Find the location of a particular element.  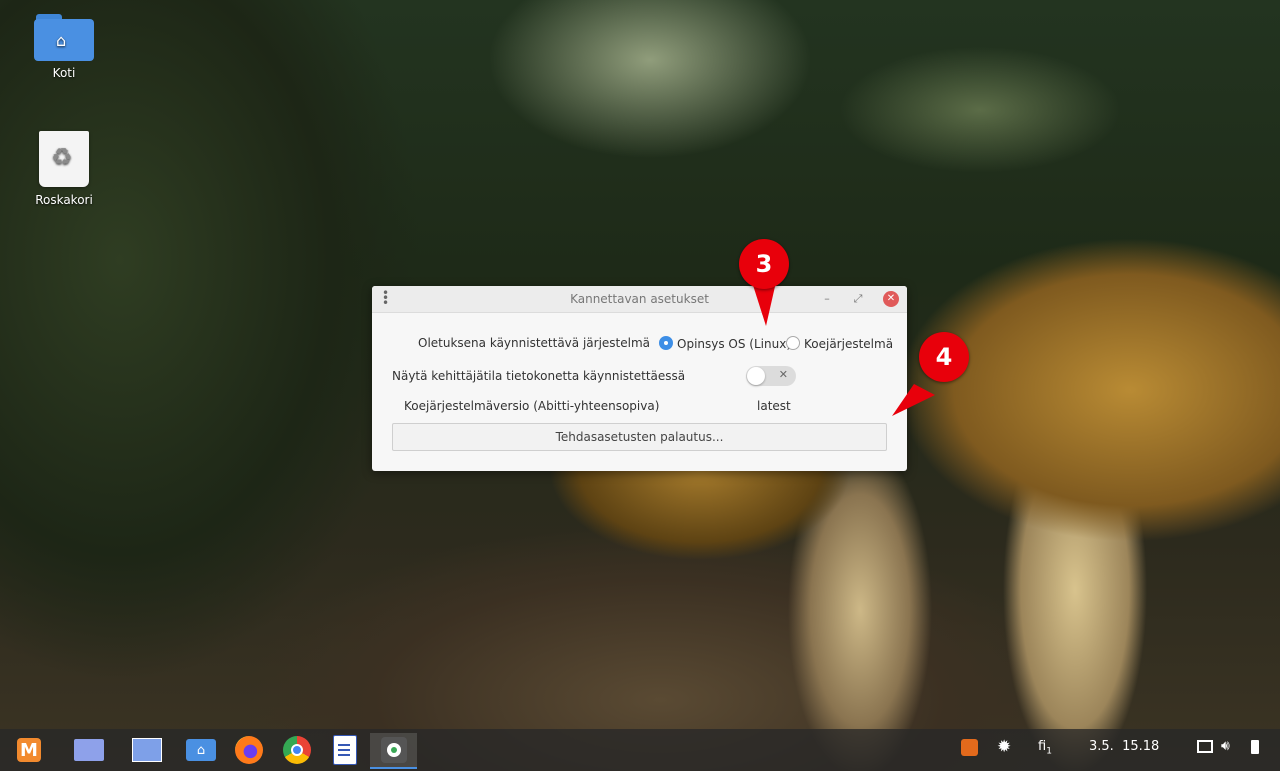

os-option-linux: Opinsys OS (Linux) is located at coordinates (725, 343).